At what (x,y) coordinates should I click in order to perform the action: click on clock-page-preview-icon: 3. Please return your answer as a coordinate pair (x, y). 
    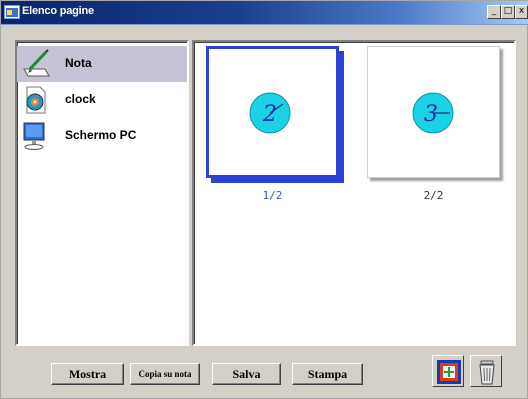
    Looking at the image, I should click on (433, 113).